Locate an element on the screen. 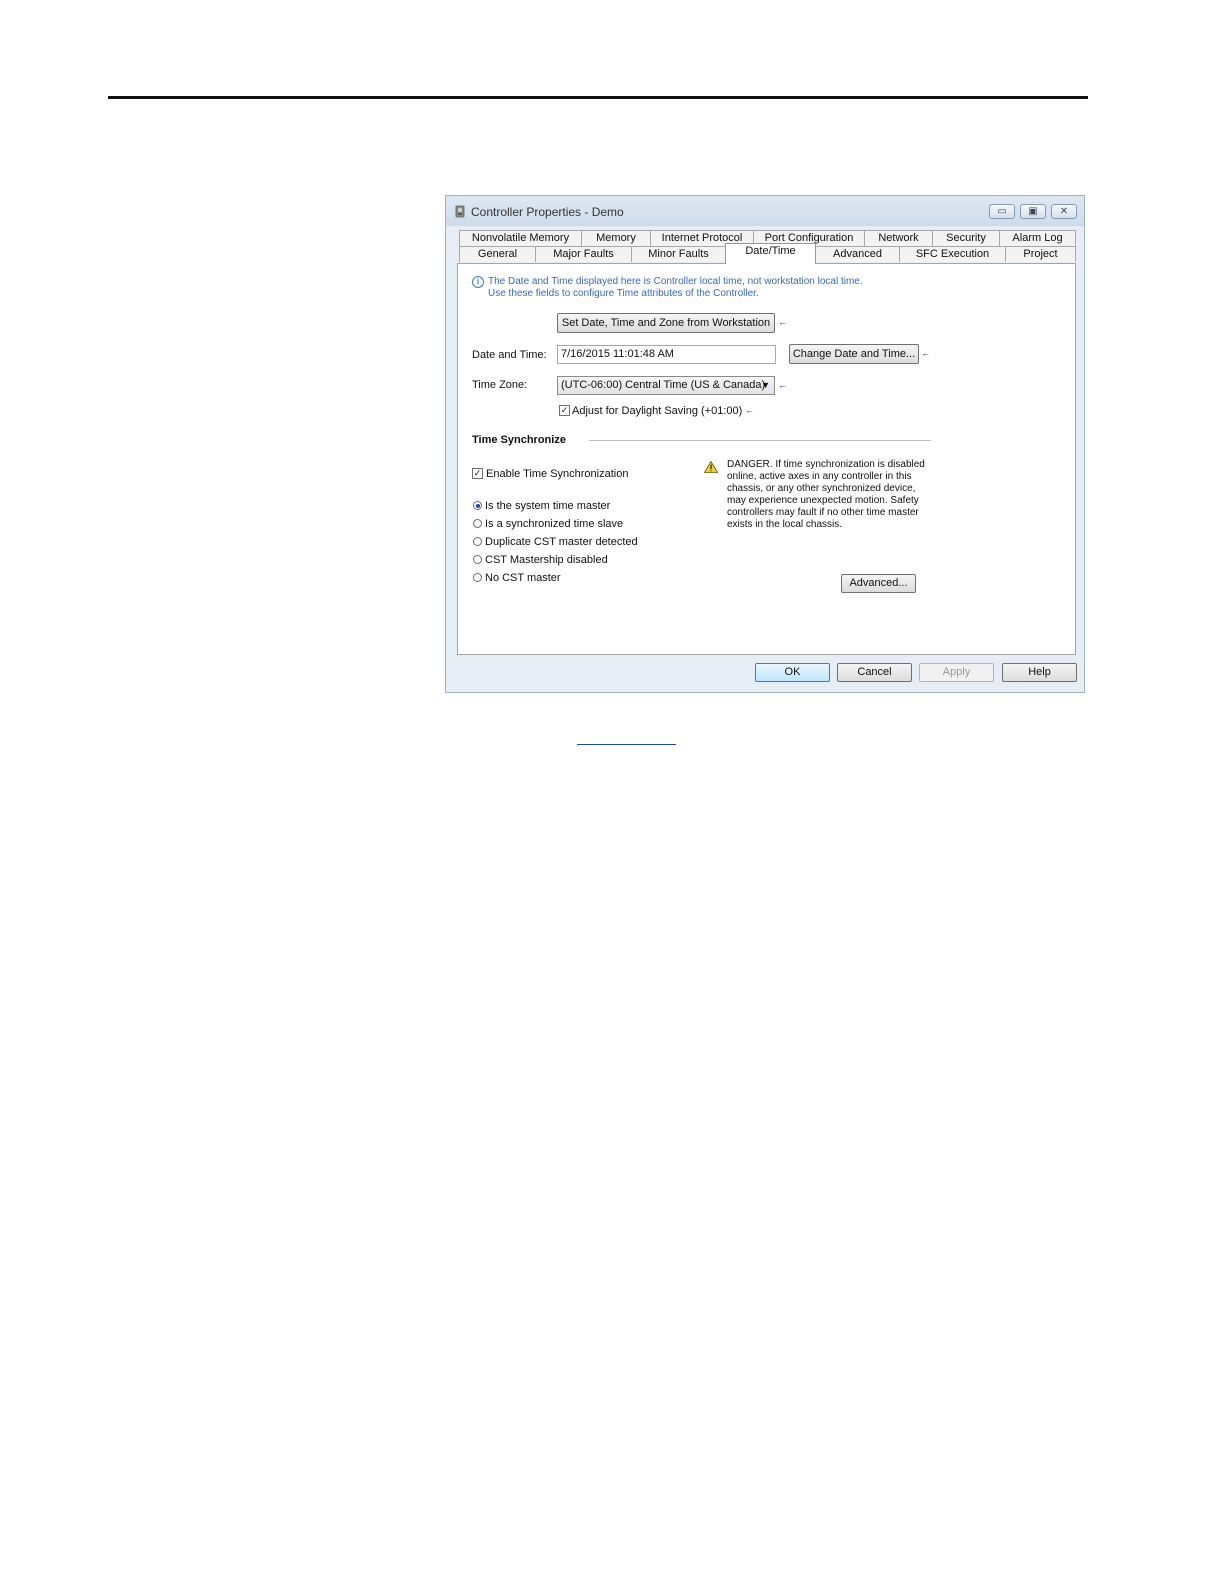 The height and width of the screenshot is (1584, 1224). info-icon: i is located at coordinates (478, 282).